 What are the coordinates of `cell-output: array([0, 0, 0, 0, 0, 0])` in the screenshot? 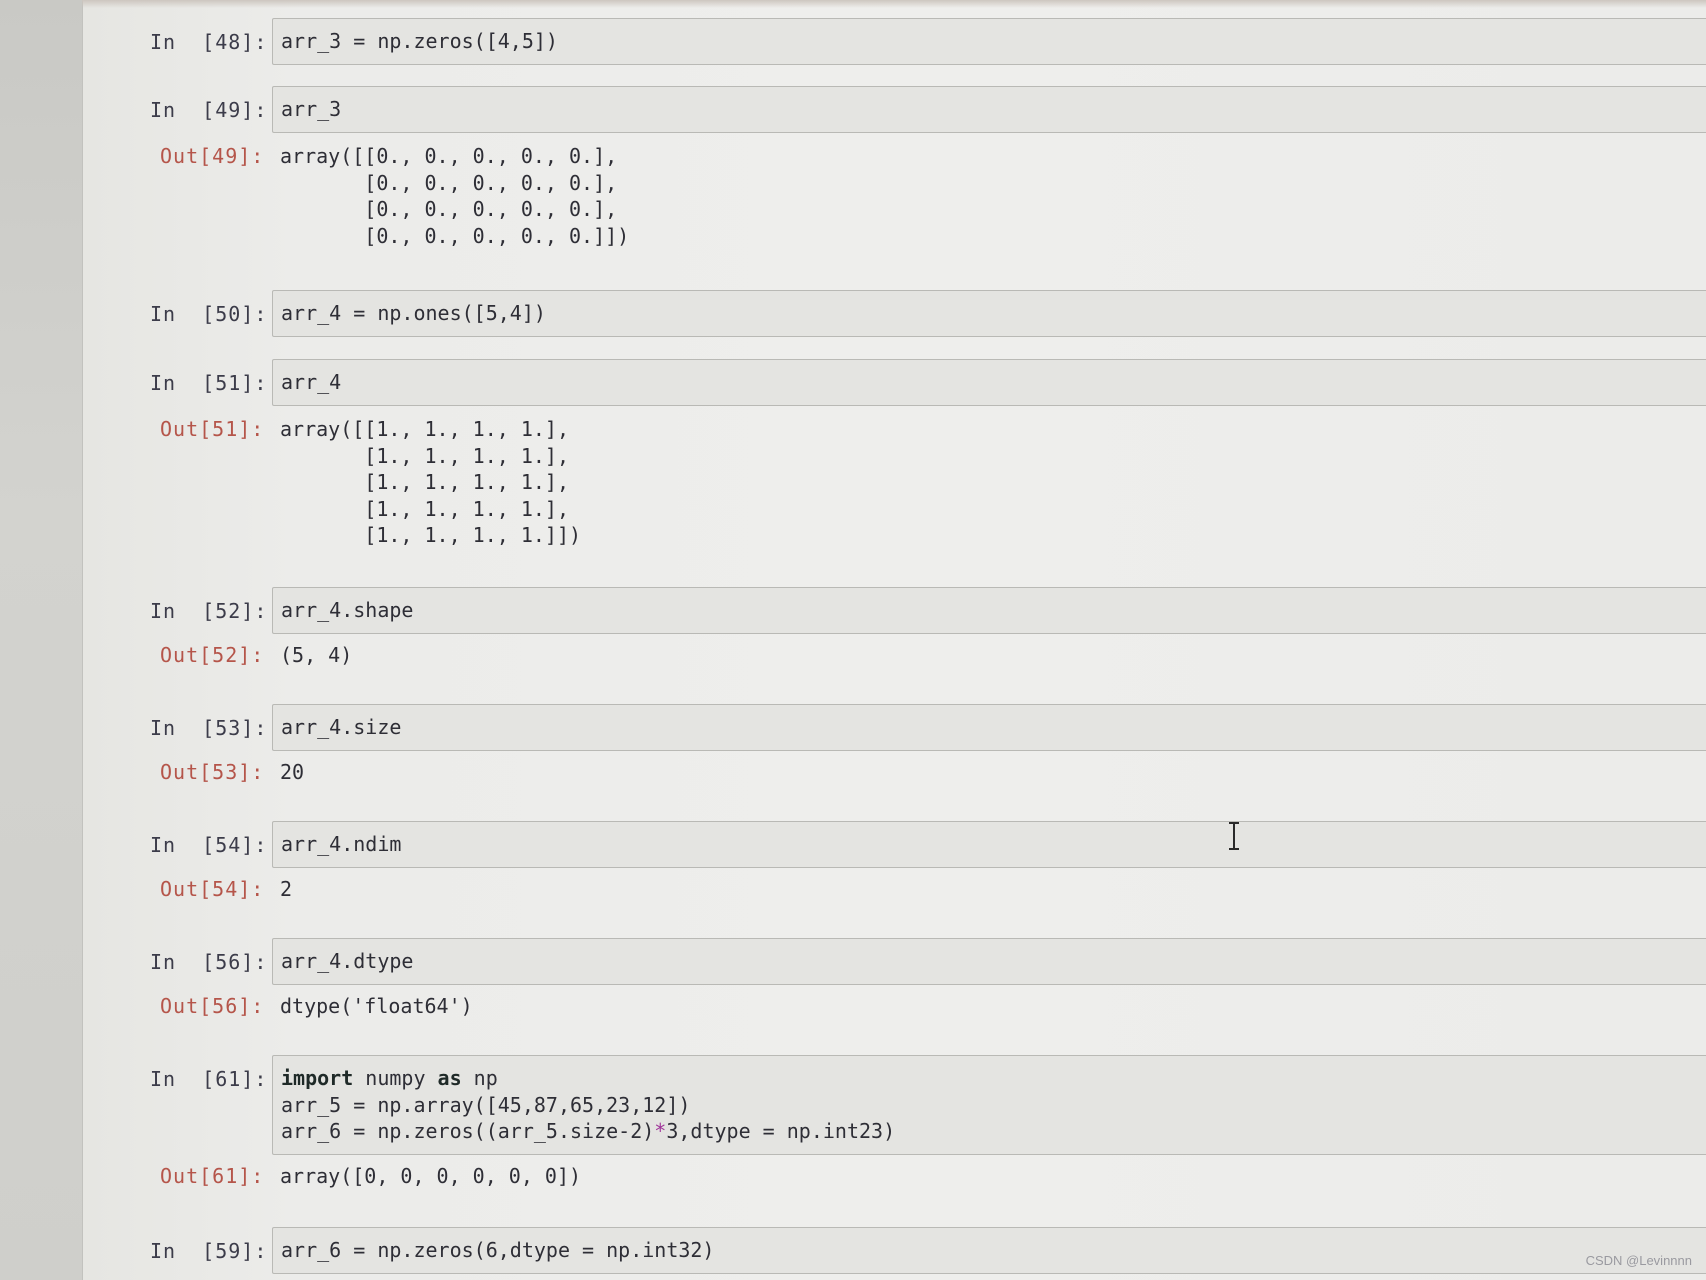 It's located at (426, 1173).